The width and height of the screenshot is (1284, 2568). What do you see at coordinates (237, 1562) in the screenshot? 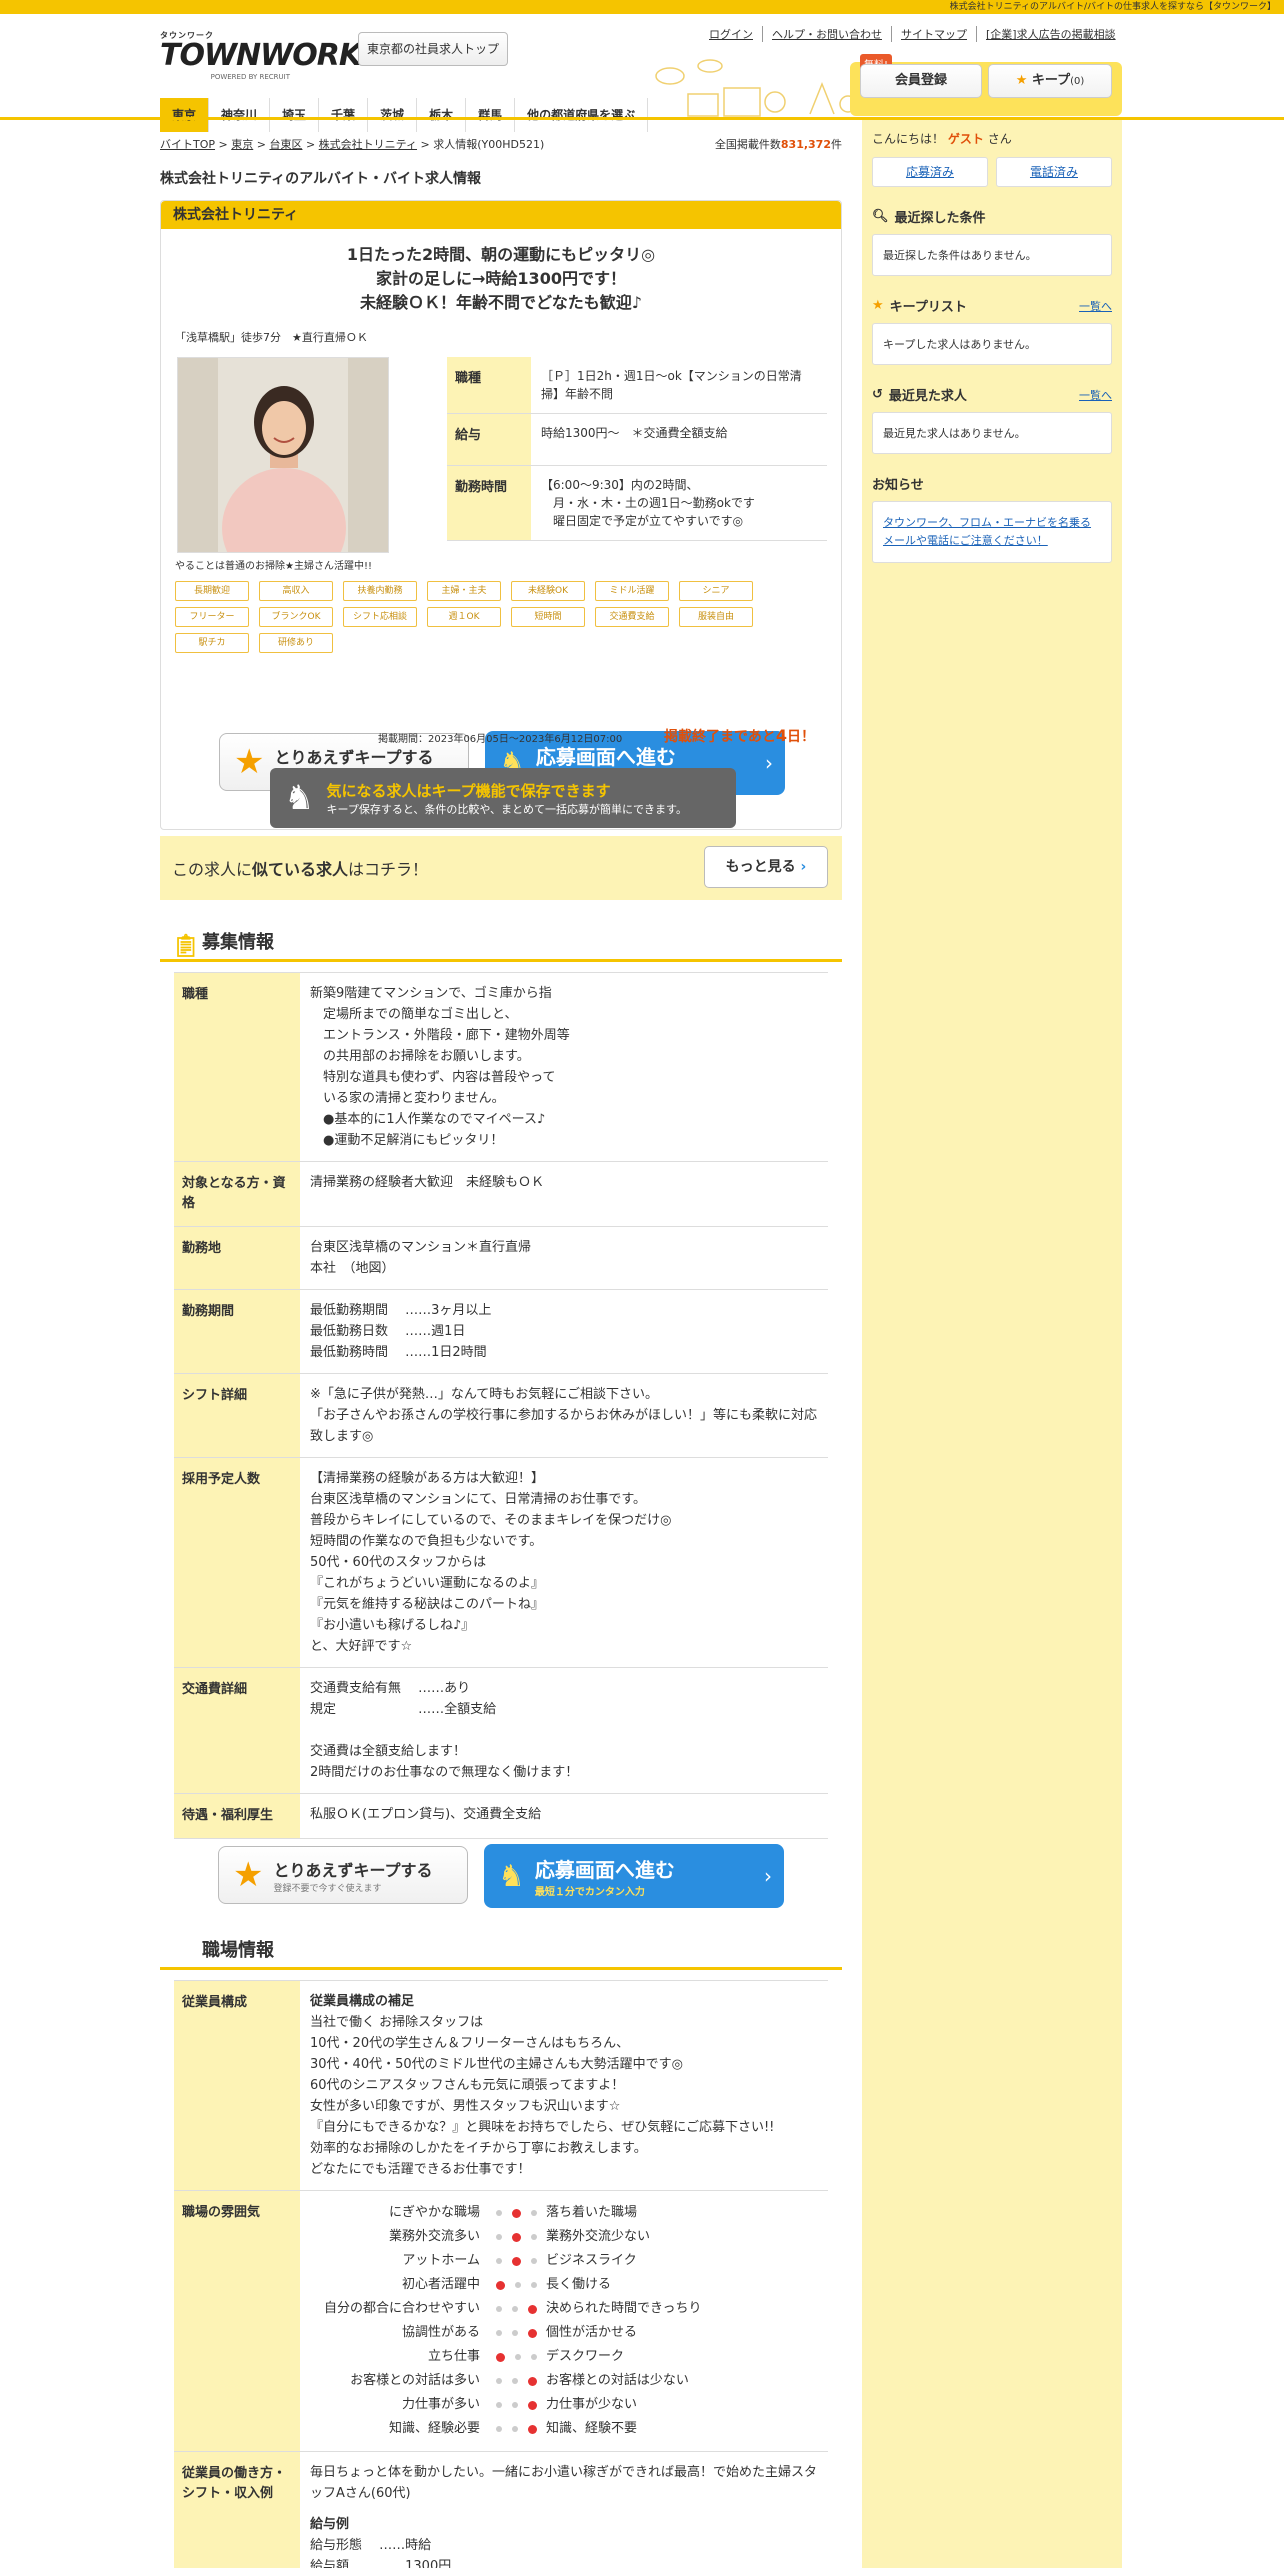
I see `recruit-key: 採用予定人数` at bounding box center [237, 1562].